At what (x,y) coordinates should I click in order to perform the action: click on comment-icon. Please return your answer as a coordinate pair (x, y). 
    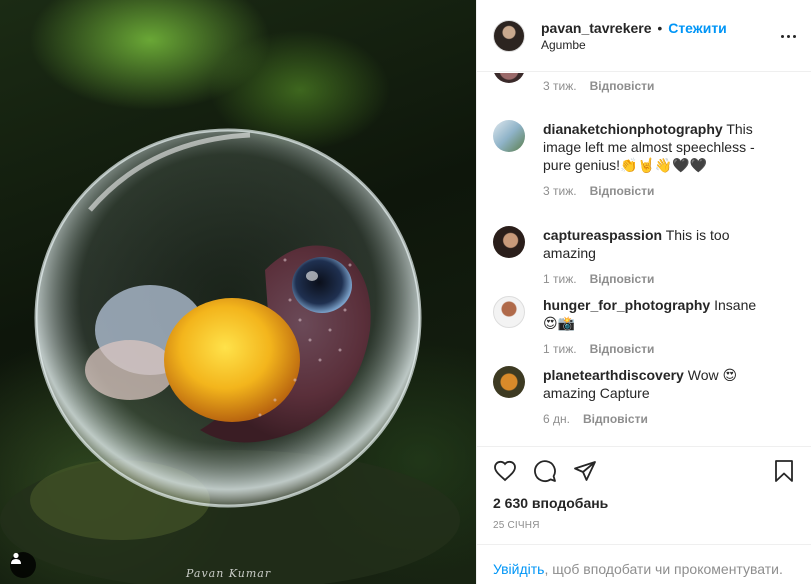
    Looking at the image, I should click on (545, 471).